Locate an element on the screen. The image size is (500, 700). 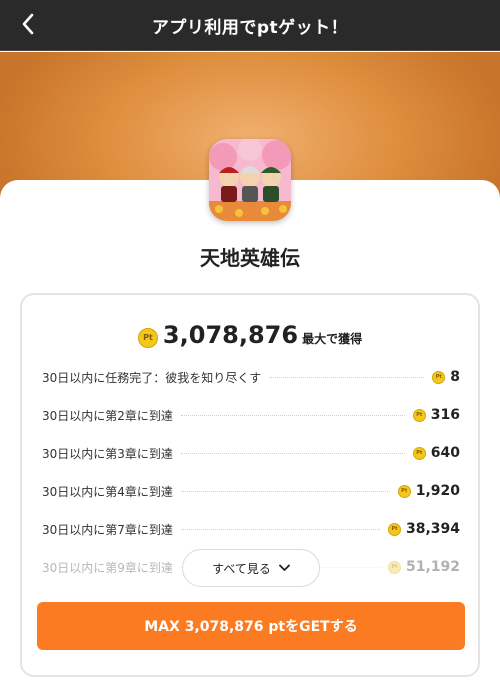
page-title: アプリ利用でptゲット！ is located at coordinates (250, 27).